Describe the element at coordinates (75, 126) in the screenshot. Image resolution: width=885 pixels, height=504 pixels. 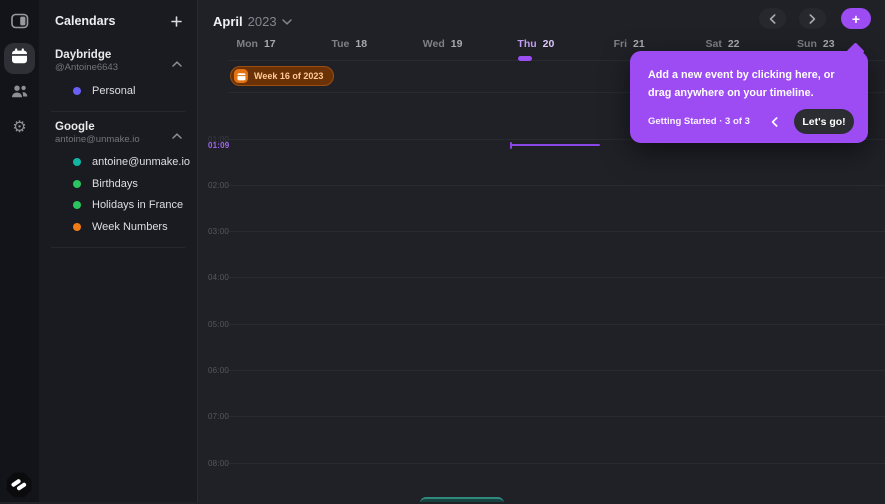
I see `group-name: Google` at that location.